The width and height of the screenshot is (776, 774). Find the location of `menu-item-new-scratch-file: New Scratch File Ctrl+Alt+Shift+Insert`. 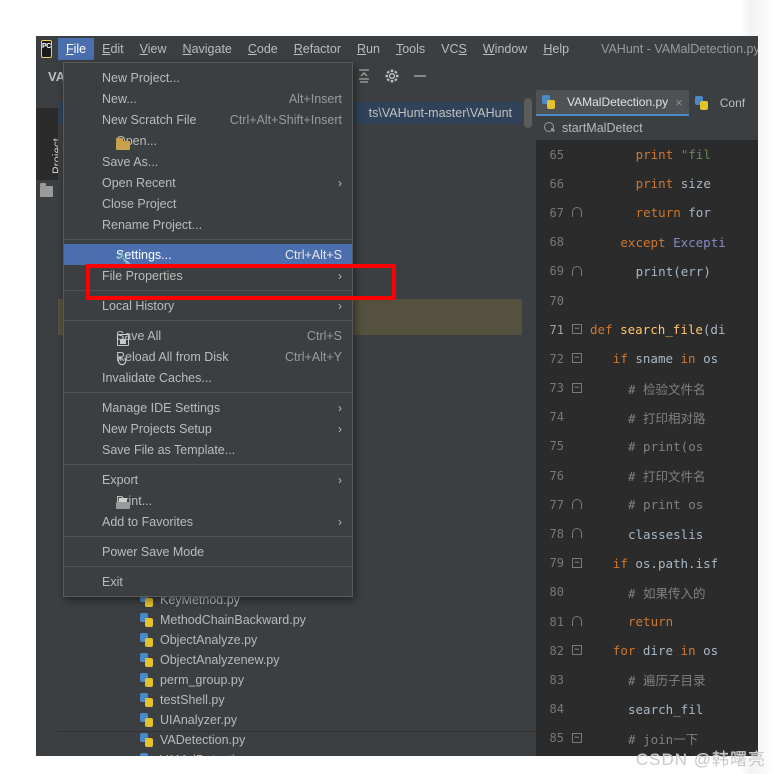

menu-item-new-scratch-file: New Scratch File Ctrl+Alt+Shift+Insert is located at coordinates (208, 119).